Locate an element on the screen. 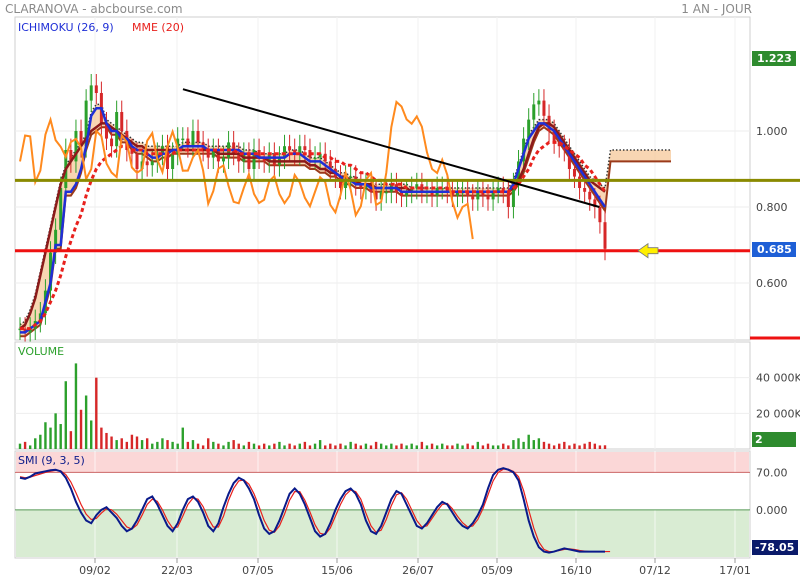 The width and height of the screenshot is (800, 580). price-axis: 0.600 0.800 1.000 is located at coordinates (772, 207).